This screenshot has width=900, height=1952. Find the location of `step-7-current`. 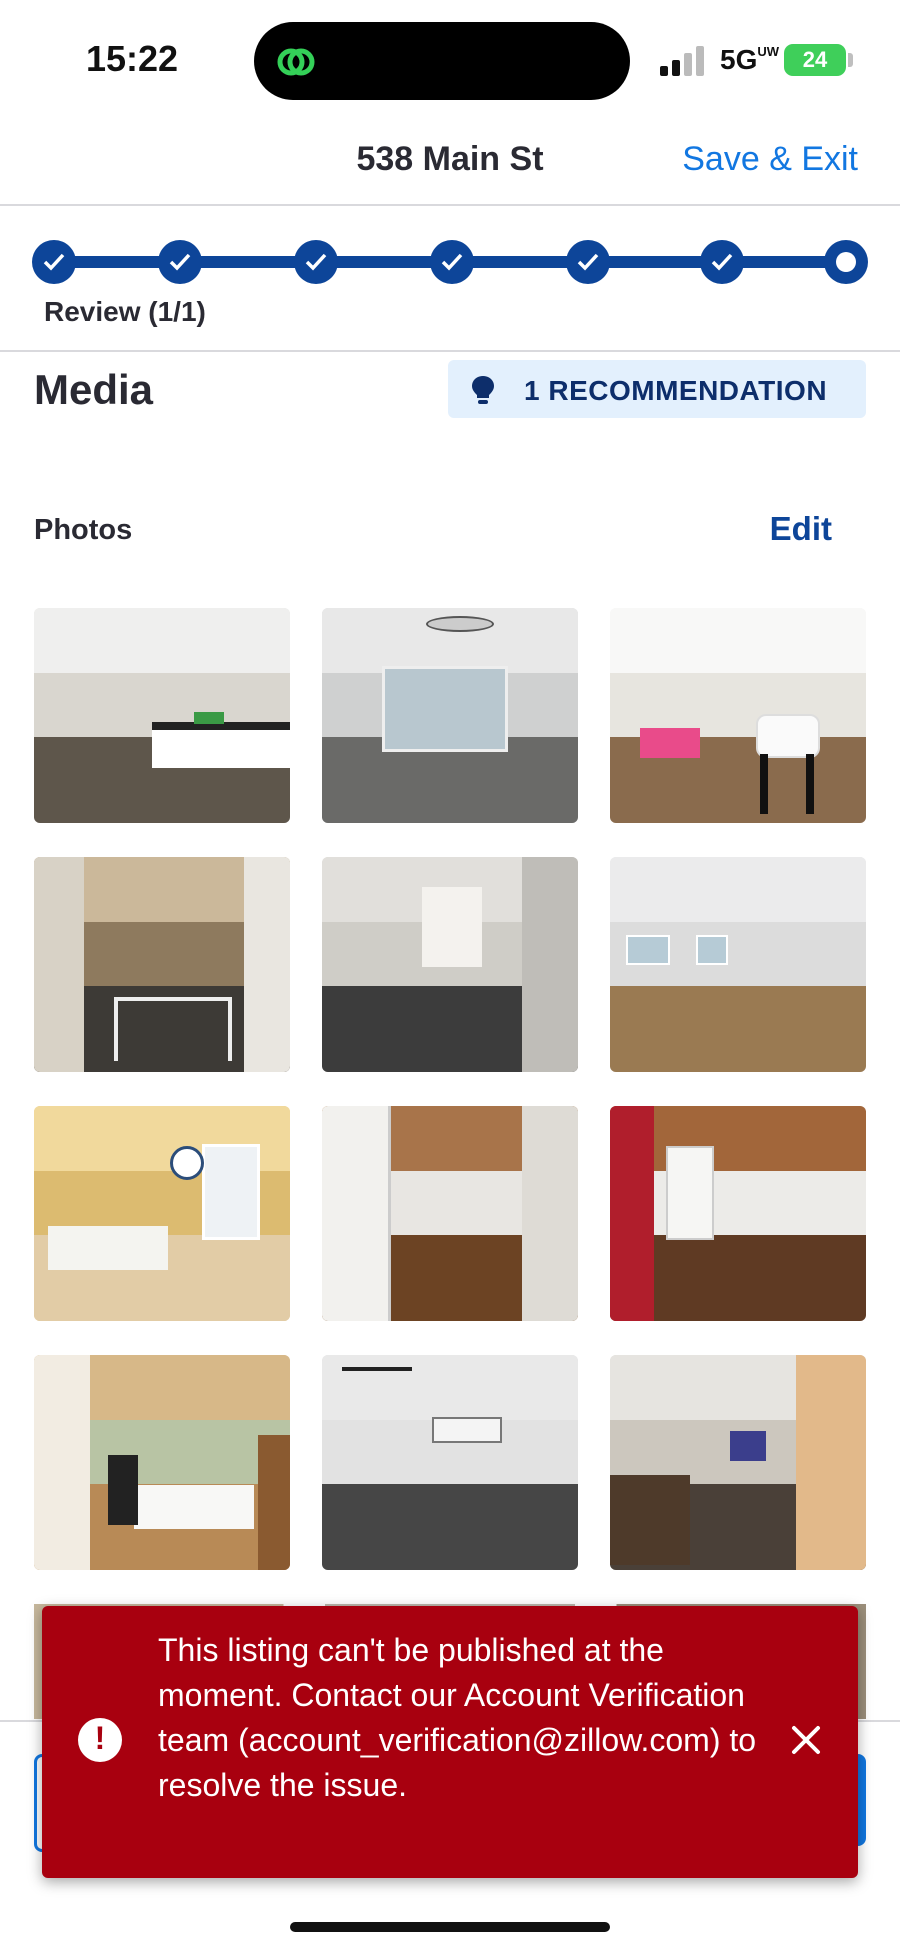

step-7-current is located at coordinates (846, 262).